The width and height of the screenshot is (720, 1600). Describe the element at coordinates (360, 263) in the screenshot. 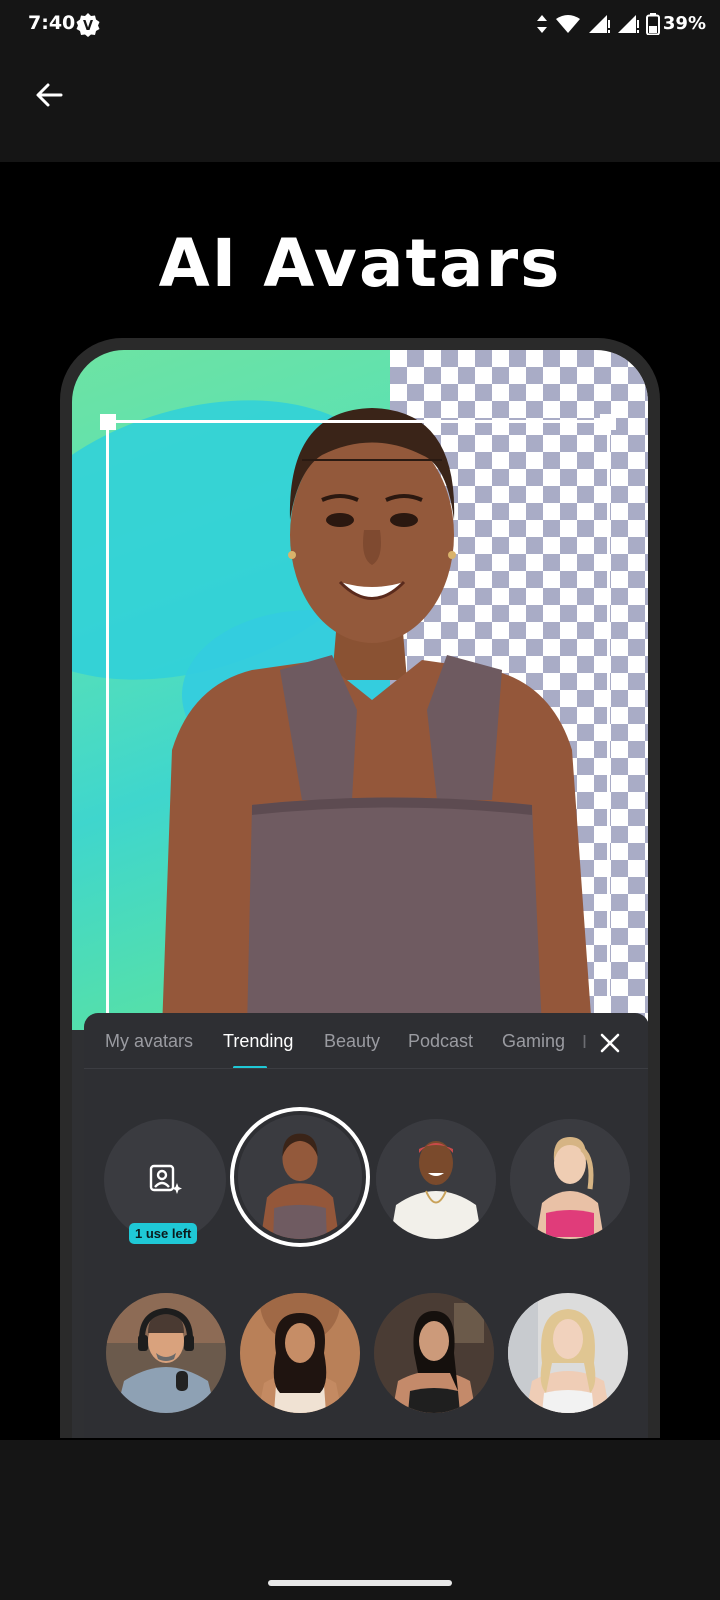

I see `page-title: AI Avatars` at that location.